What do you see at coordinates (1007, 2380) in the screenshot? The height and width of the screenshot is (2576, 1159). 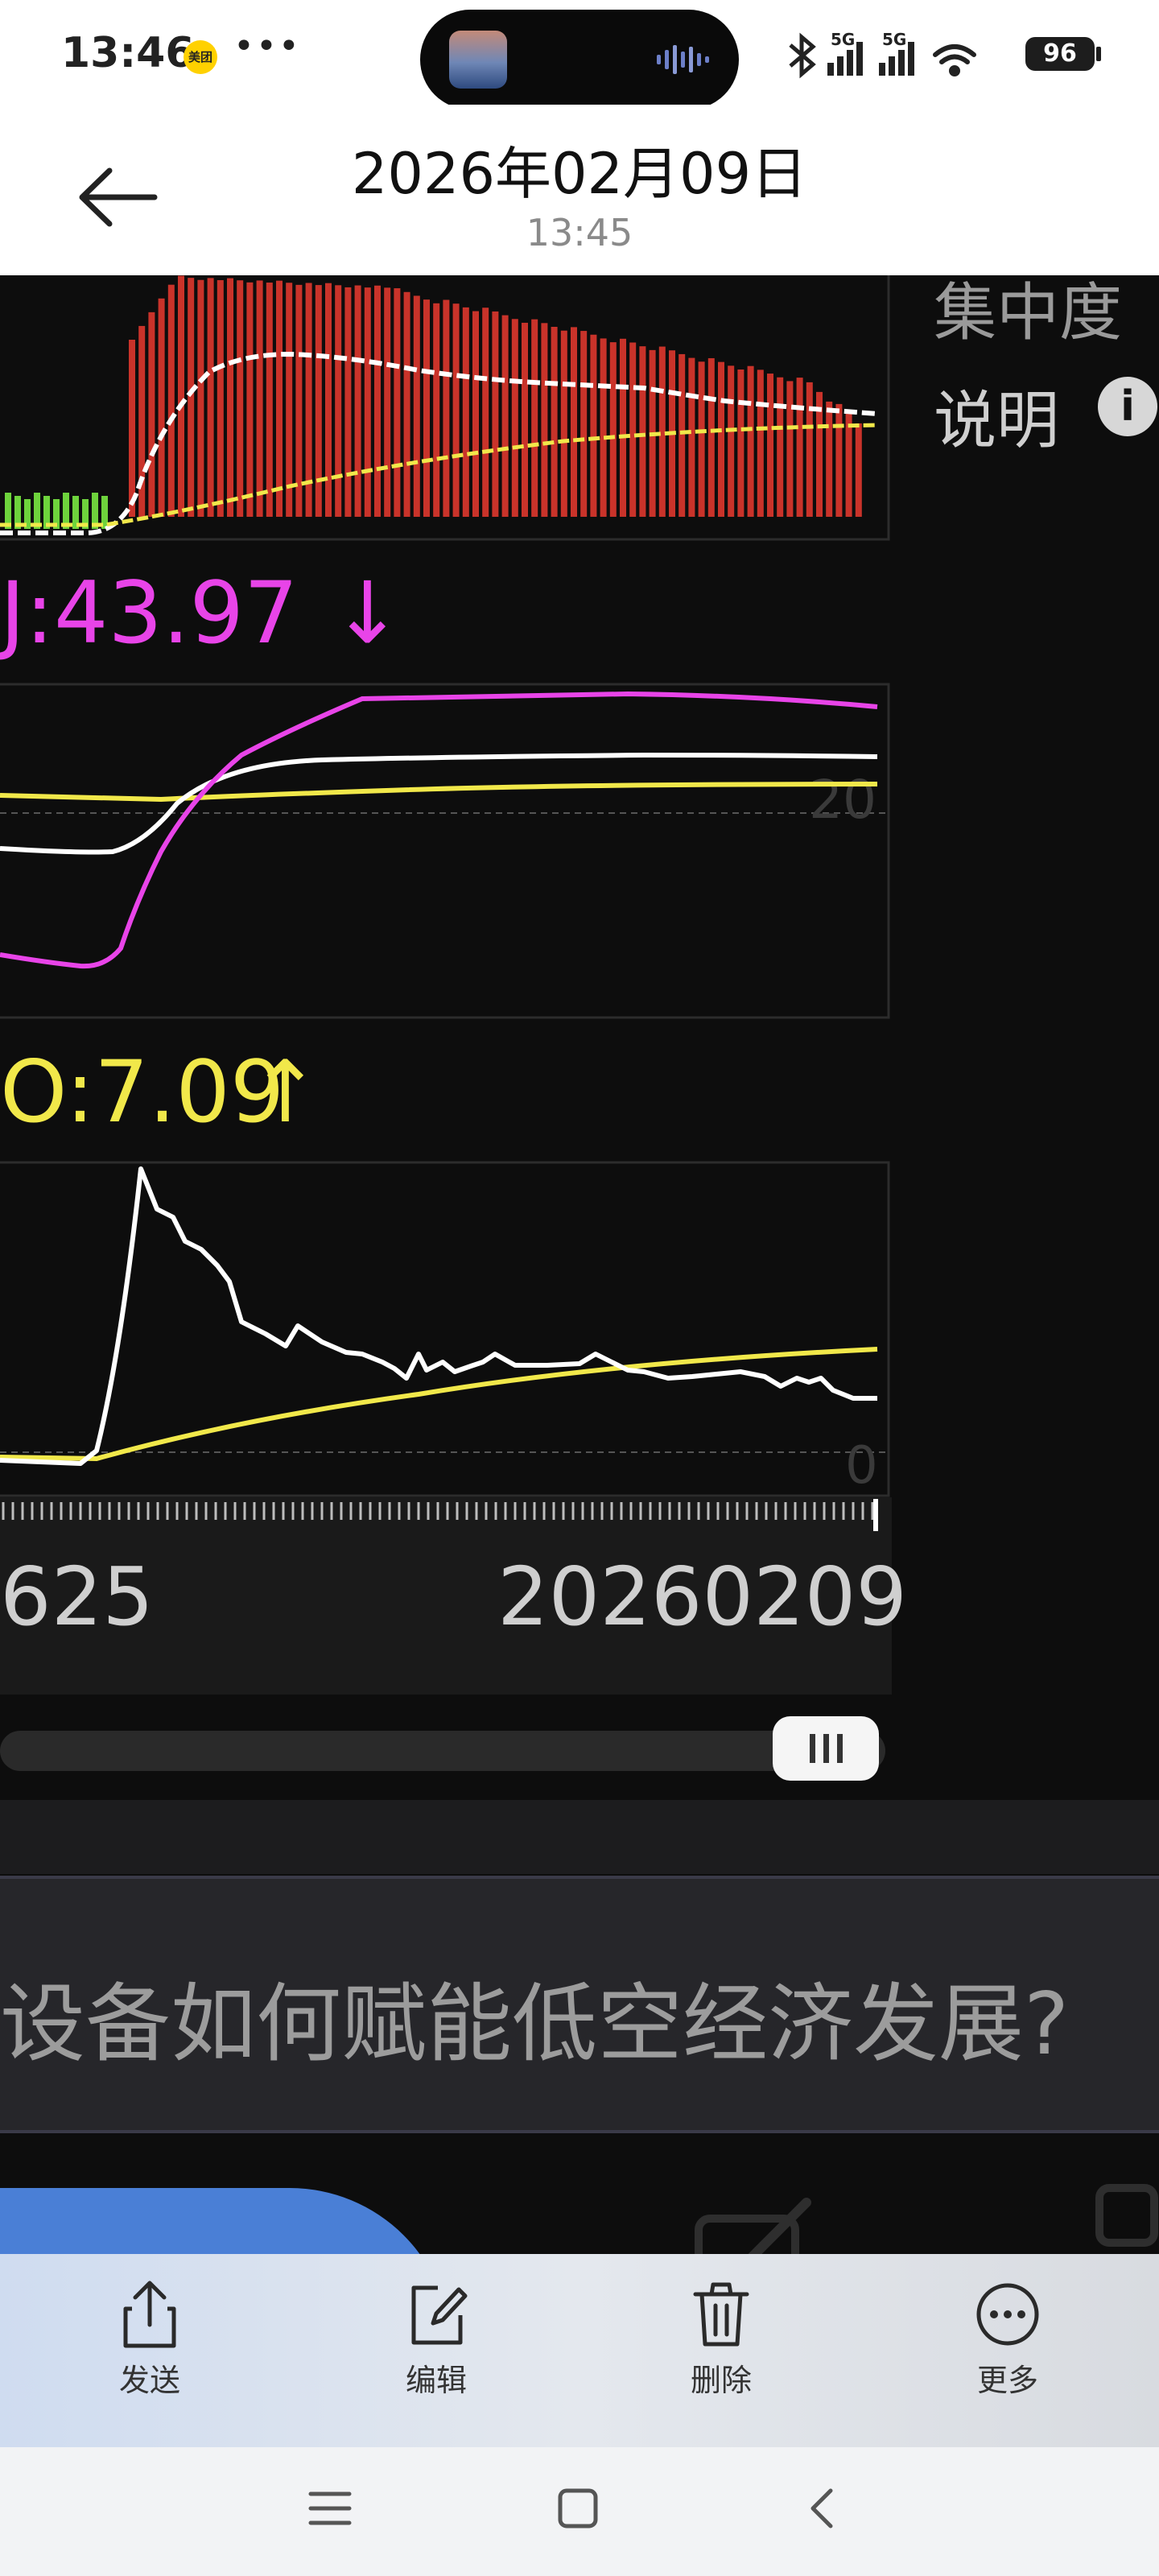 I see `more-label: 更多` at bounding box center [1007, 2380].